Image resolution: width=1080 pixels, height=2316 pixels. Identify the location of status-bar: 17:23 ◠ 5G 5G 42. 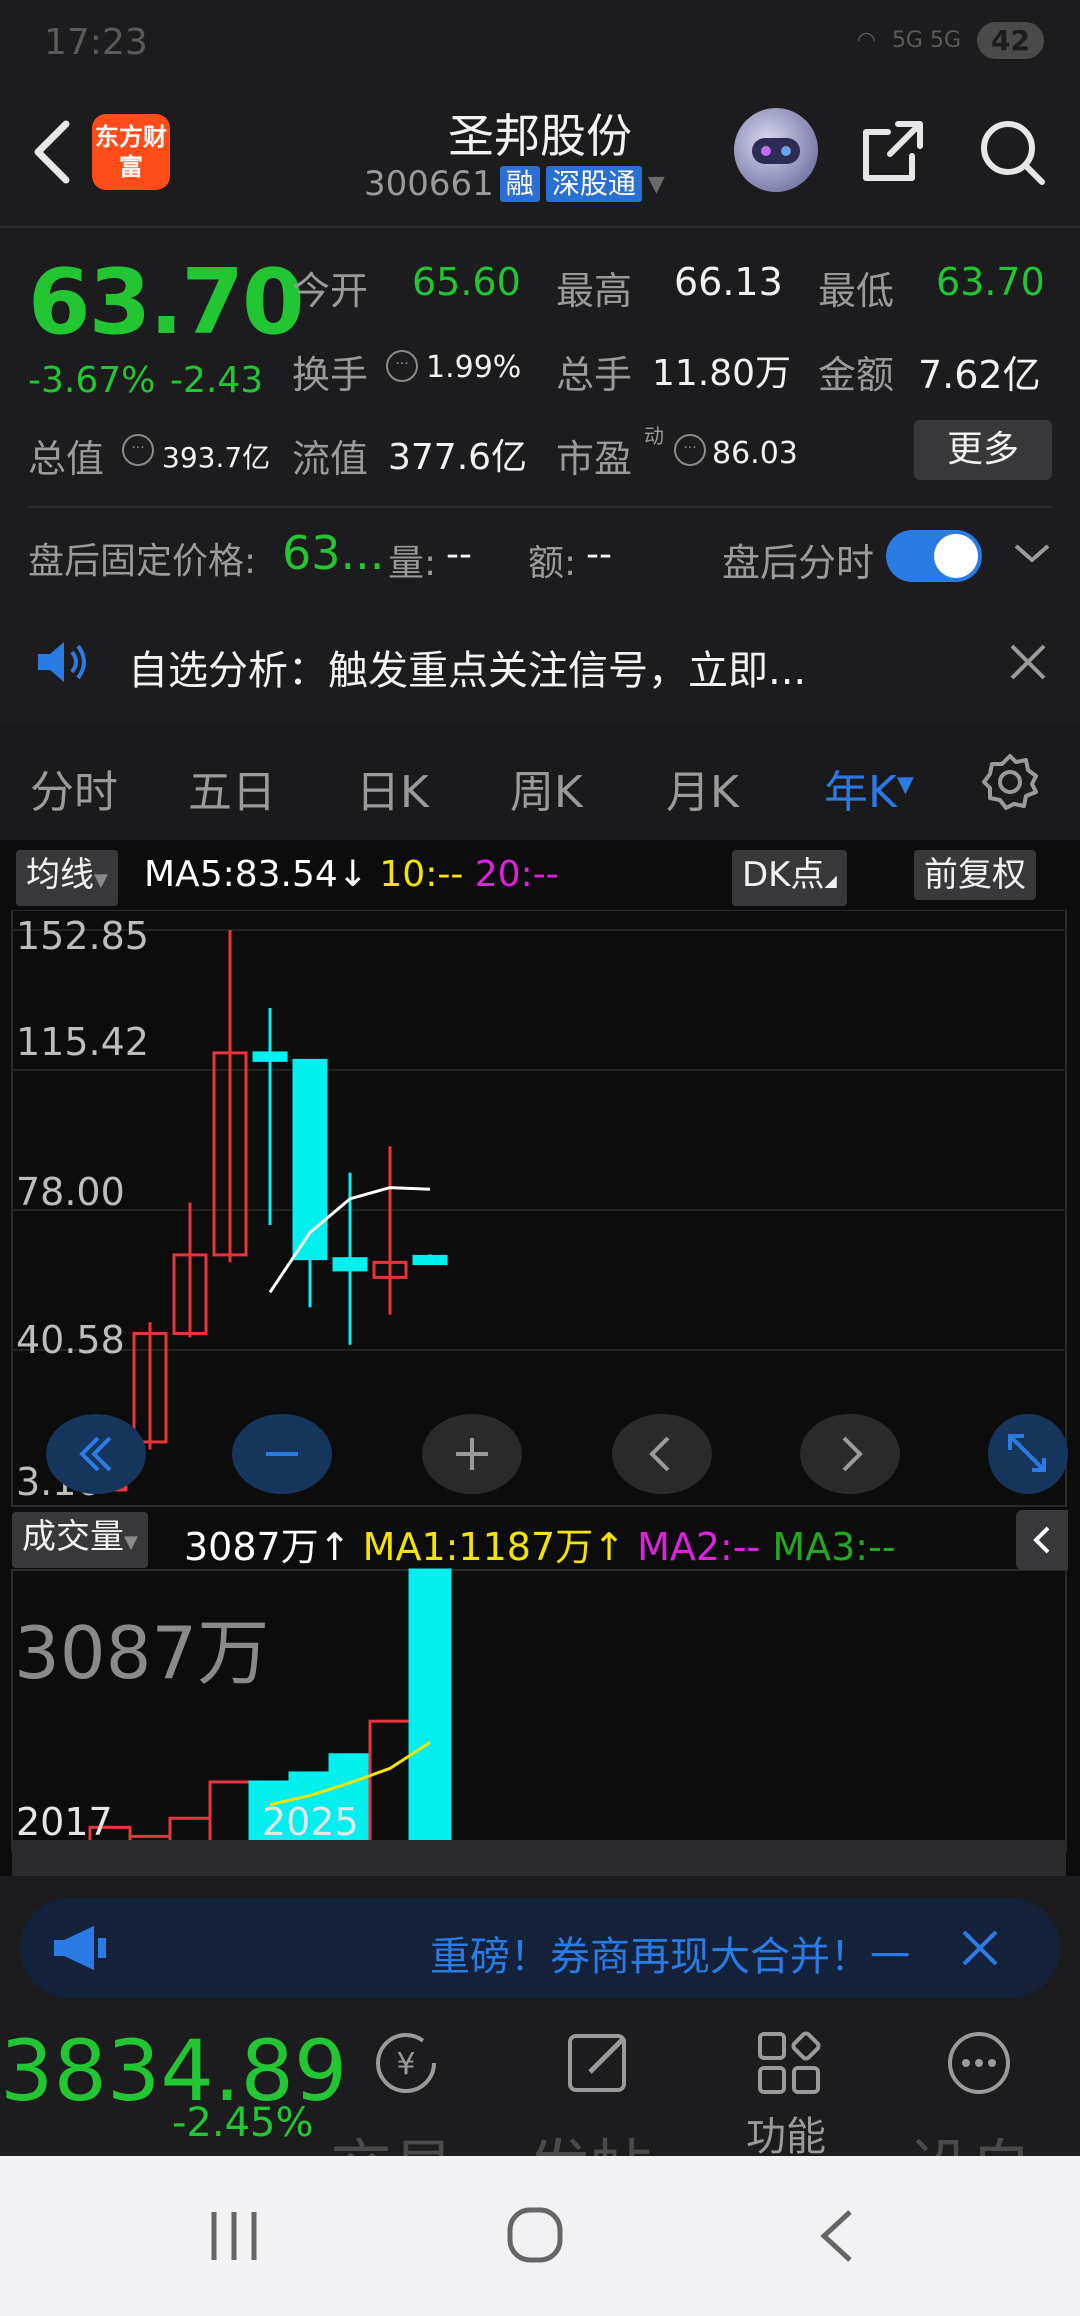
(540, 46).